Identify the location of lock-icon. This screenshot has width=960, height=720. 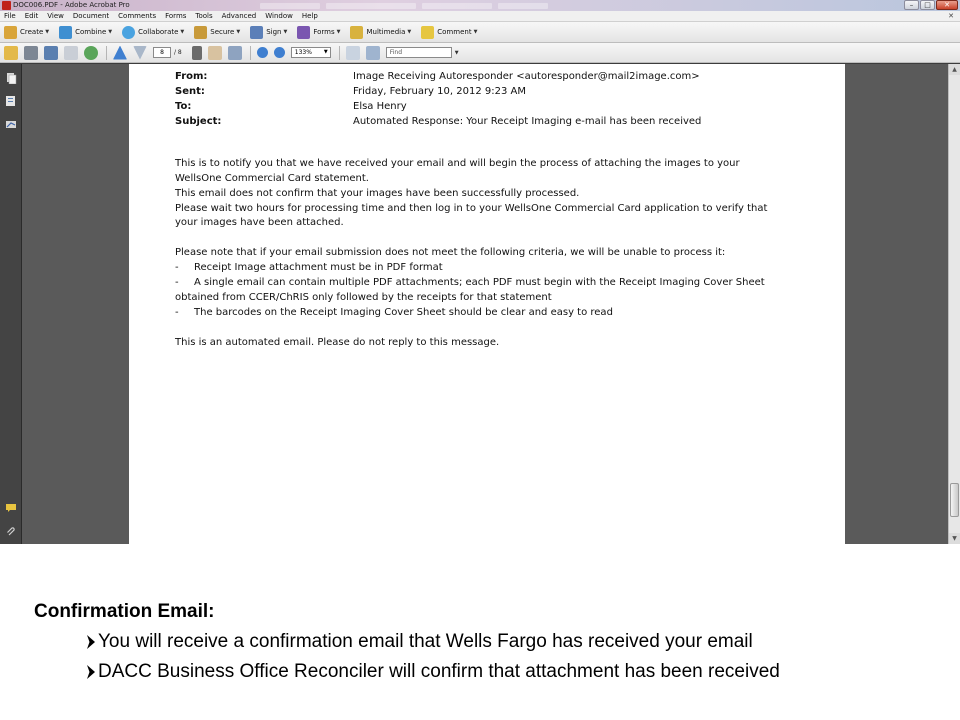
(201, 32).